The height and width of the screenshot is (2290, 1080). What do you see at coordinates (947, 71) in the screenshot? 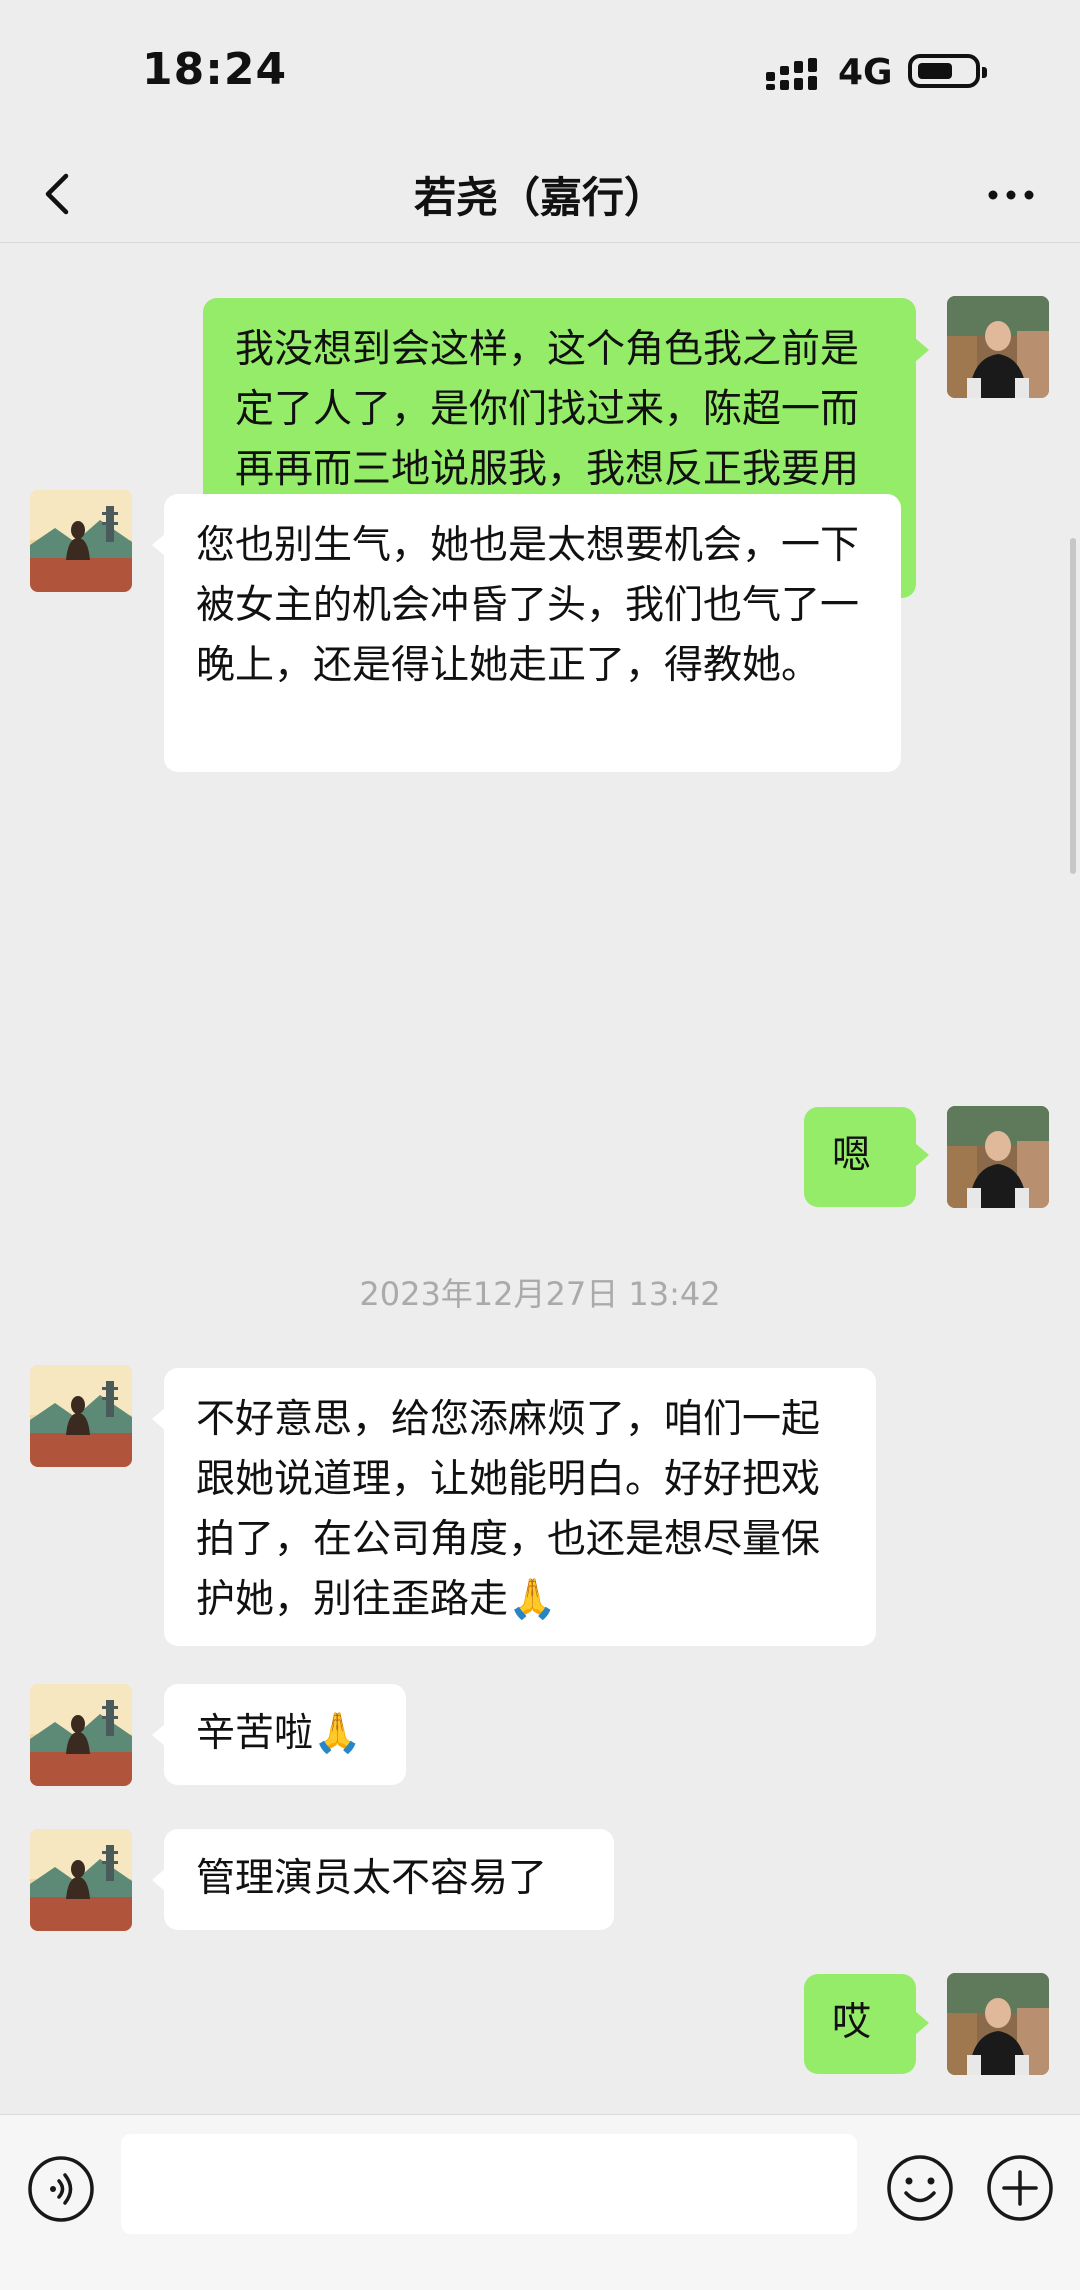
I see `battery-icon` at bounding box center [947, 71].